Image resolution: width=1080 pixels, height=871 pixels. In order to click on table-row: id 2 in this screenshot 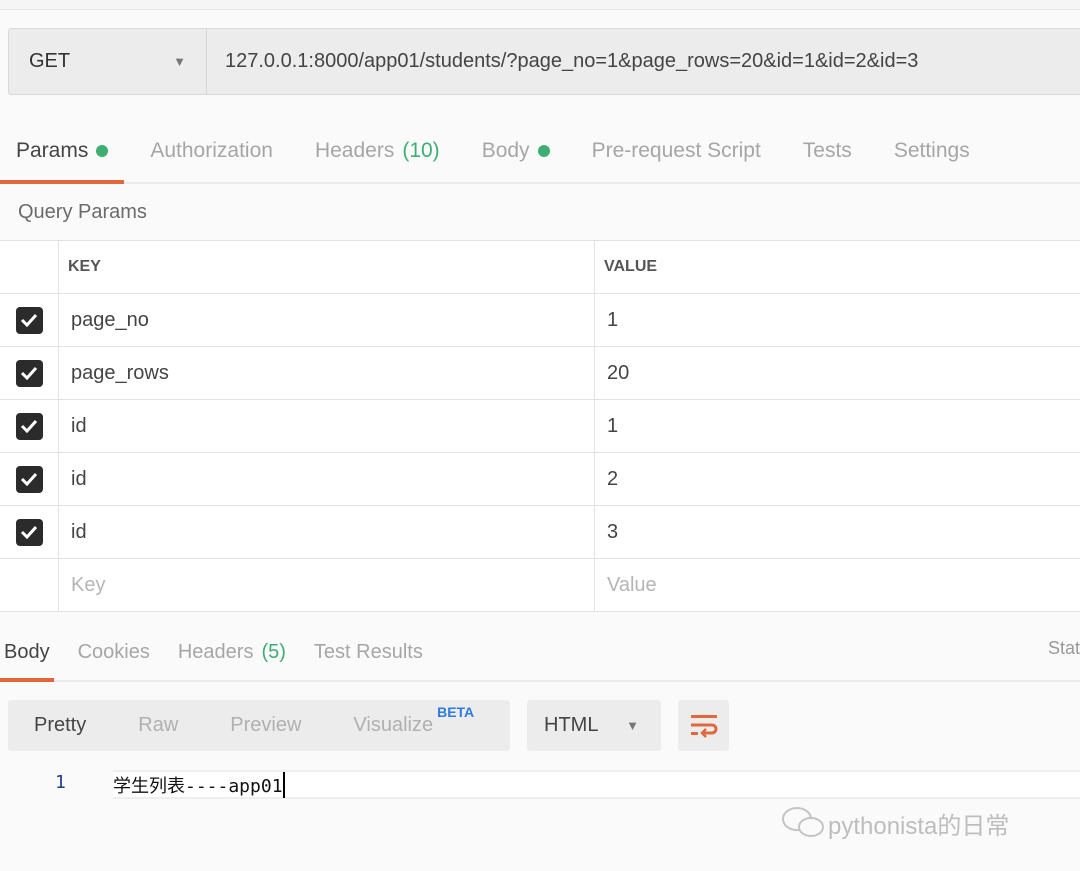, I will do `click(540, 479)`.